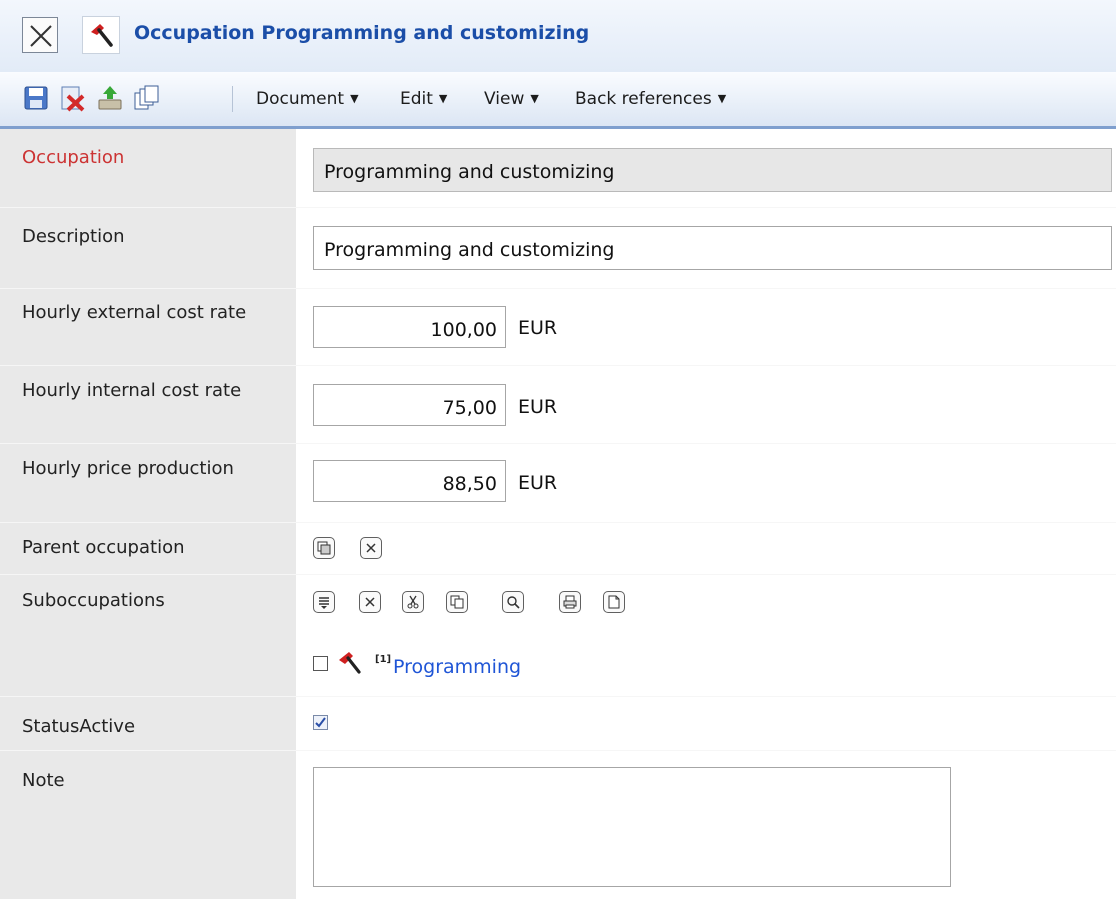 This screenshot has height=899, width=1116. What do you see at coordinates (320, 663) in the screenshot?
I see `suboccupation-checkbox` at bounding box center [320, 663].